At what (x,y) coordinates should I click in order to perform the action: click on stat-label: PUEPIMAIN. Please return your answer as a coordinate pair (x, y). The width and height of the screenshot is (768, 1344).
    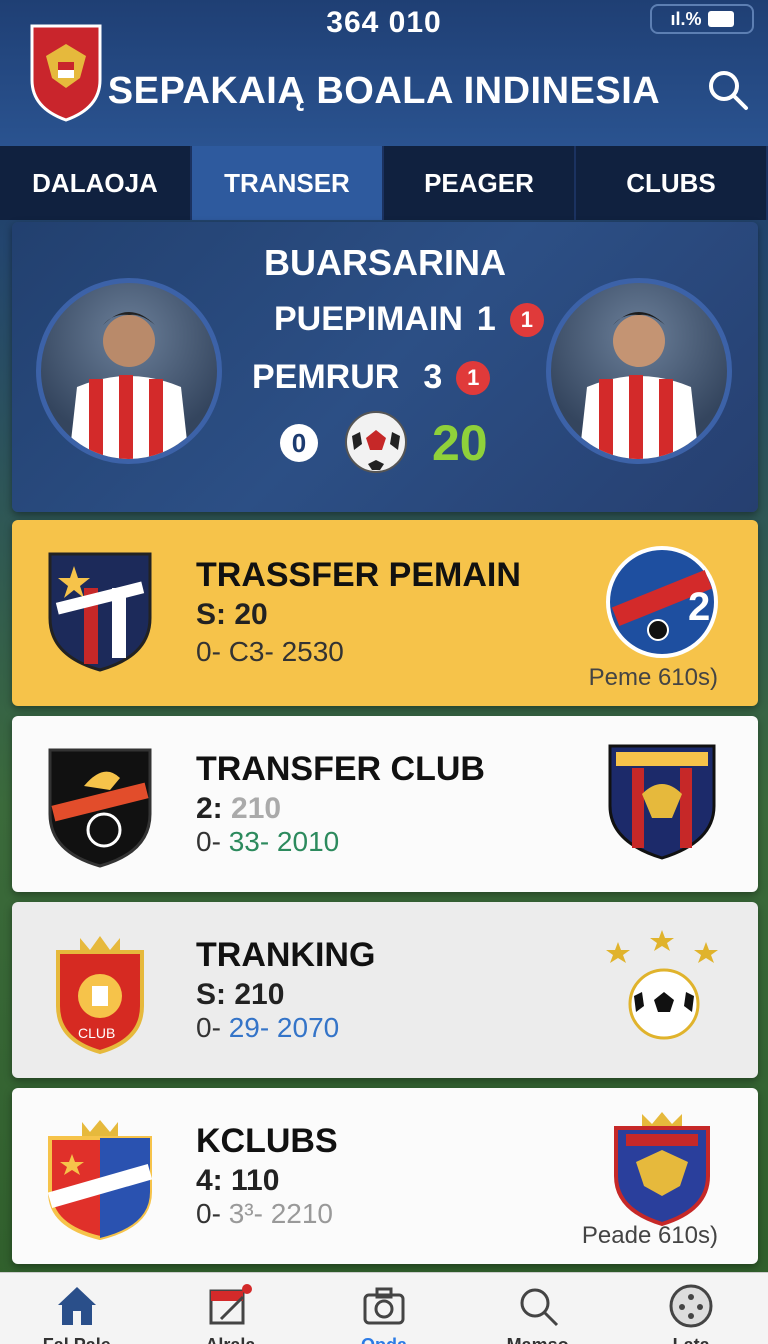
    Looking at the image, I should click on (368, 319).